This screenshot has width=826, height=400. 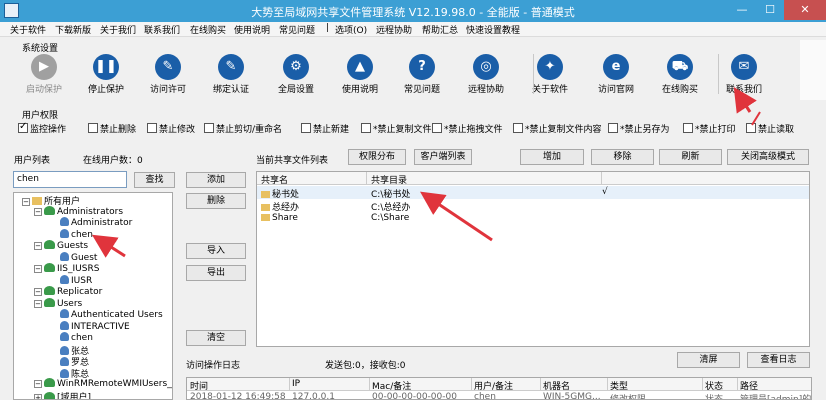 What do you see at coordinates (745, 100) in the screenshot?
I see `arrow-to-contact` at bounding box center [745, 100].